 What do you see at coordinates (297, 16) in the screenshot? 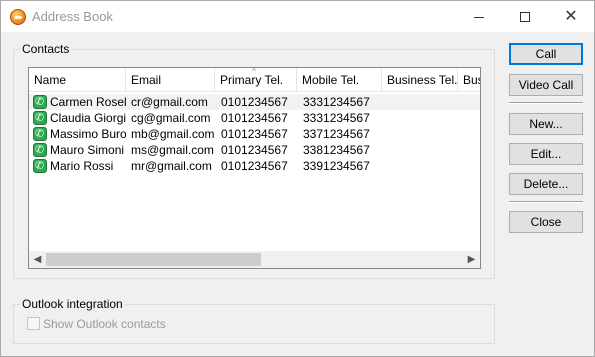
I see `title-bar: Address Book ✕` at bounding box center [297, 16].